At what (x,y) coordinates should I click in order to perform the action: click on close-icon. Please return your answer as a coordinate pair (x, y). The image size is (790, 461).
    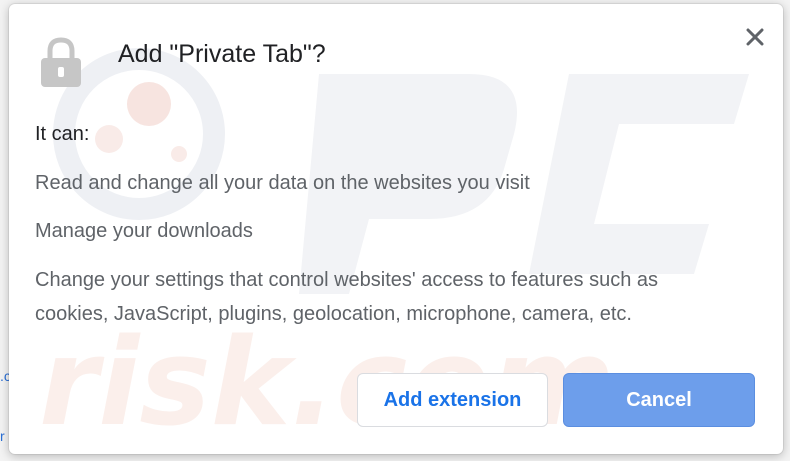
    Looking at the image, I should click on (755, 37).